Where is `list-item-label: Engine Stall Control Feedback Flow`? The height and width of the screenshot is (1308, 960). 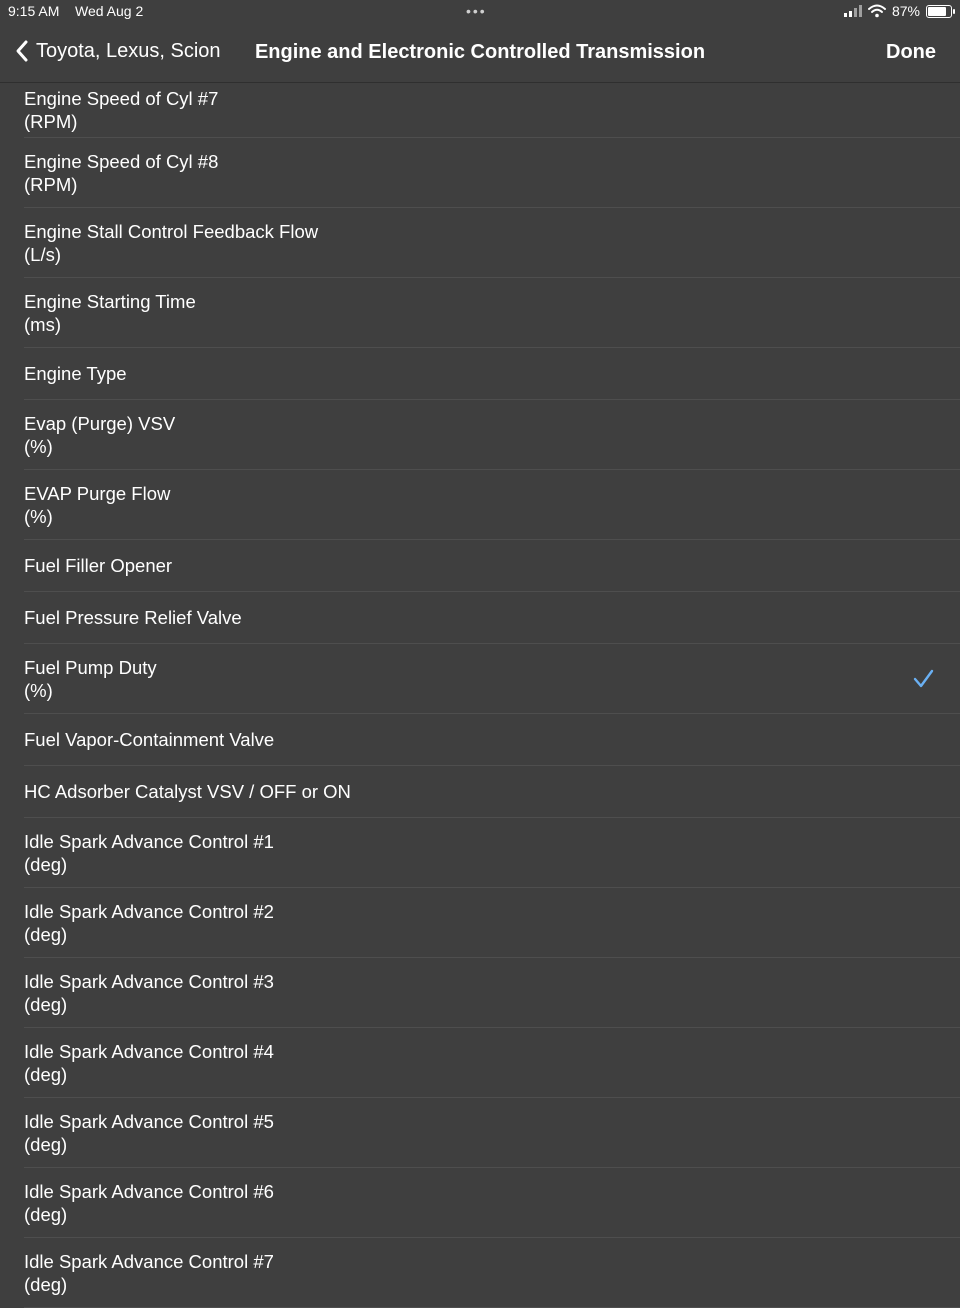
list-item-label: Engine Stall Control Feedback Flow is located at coordinates (171, 231).